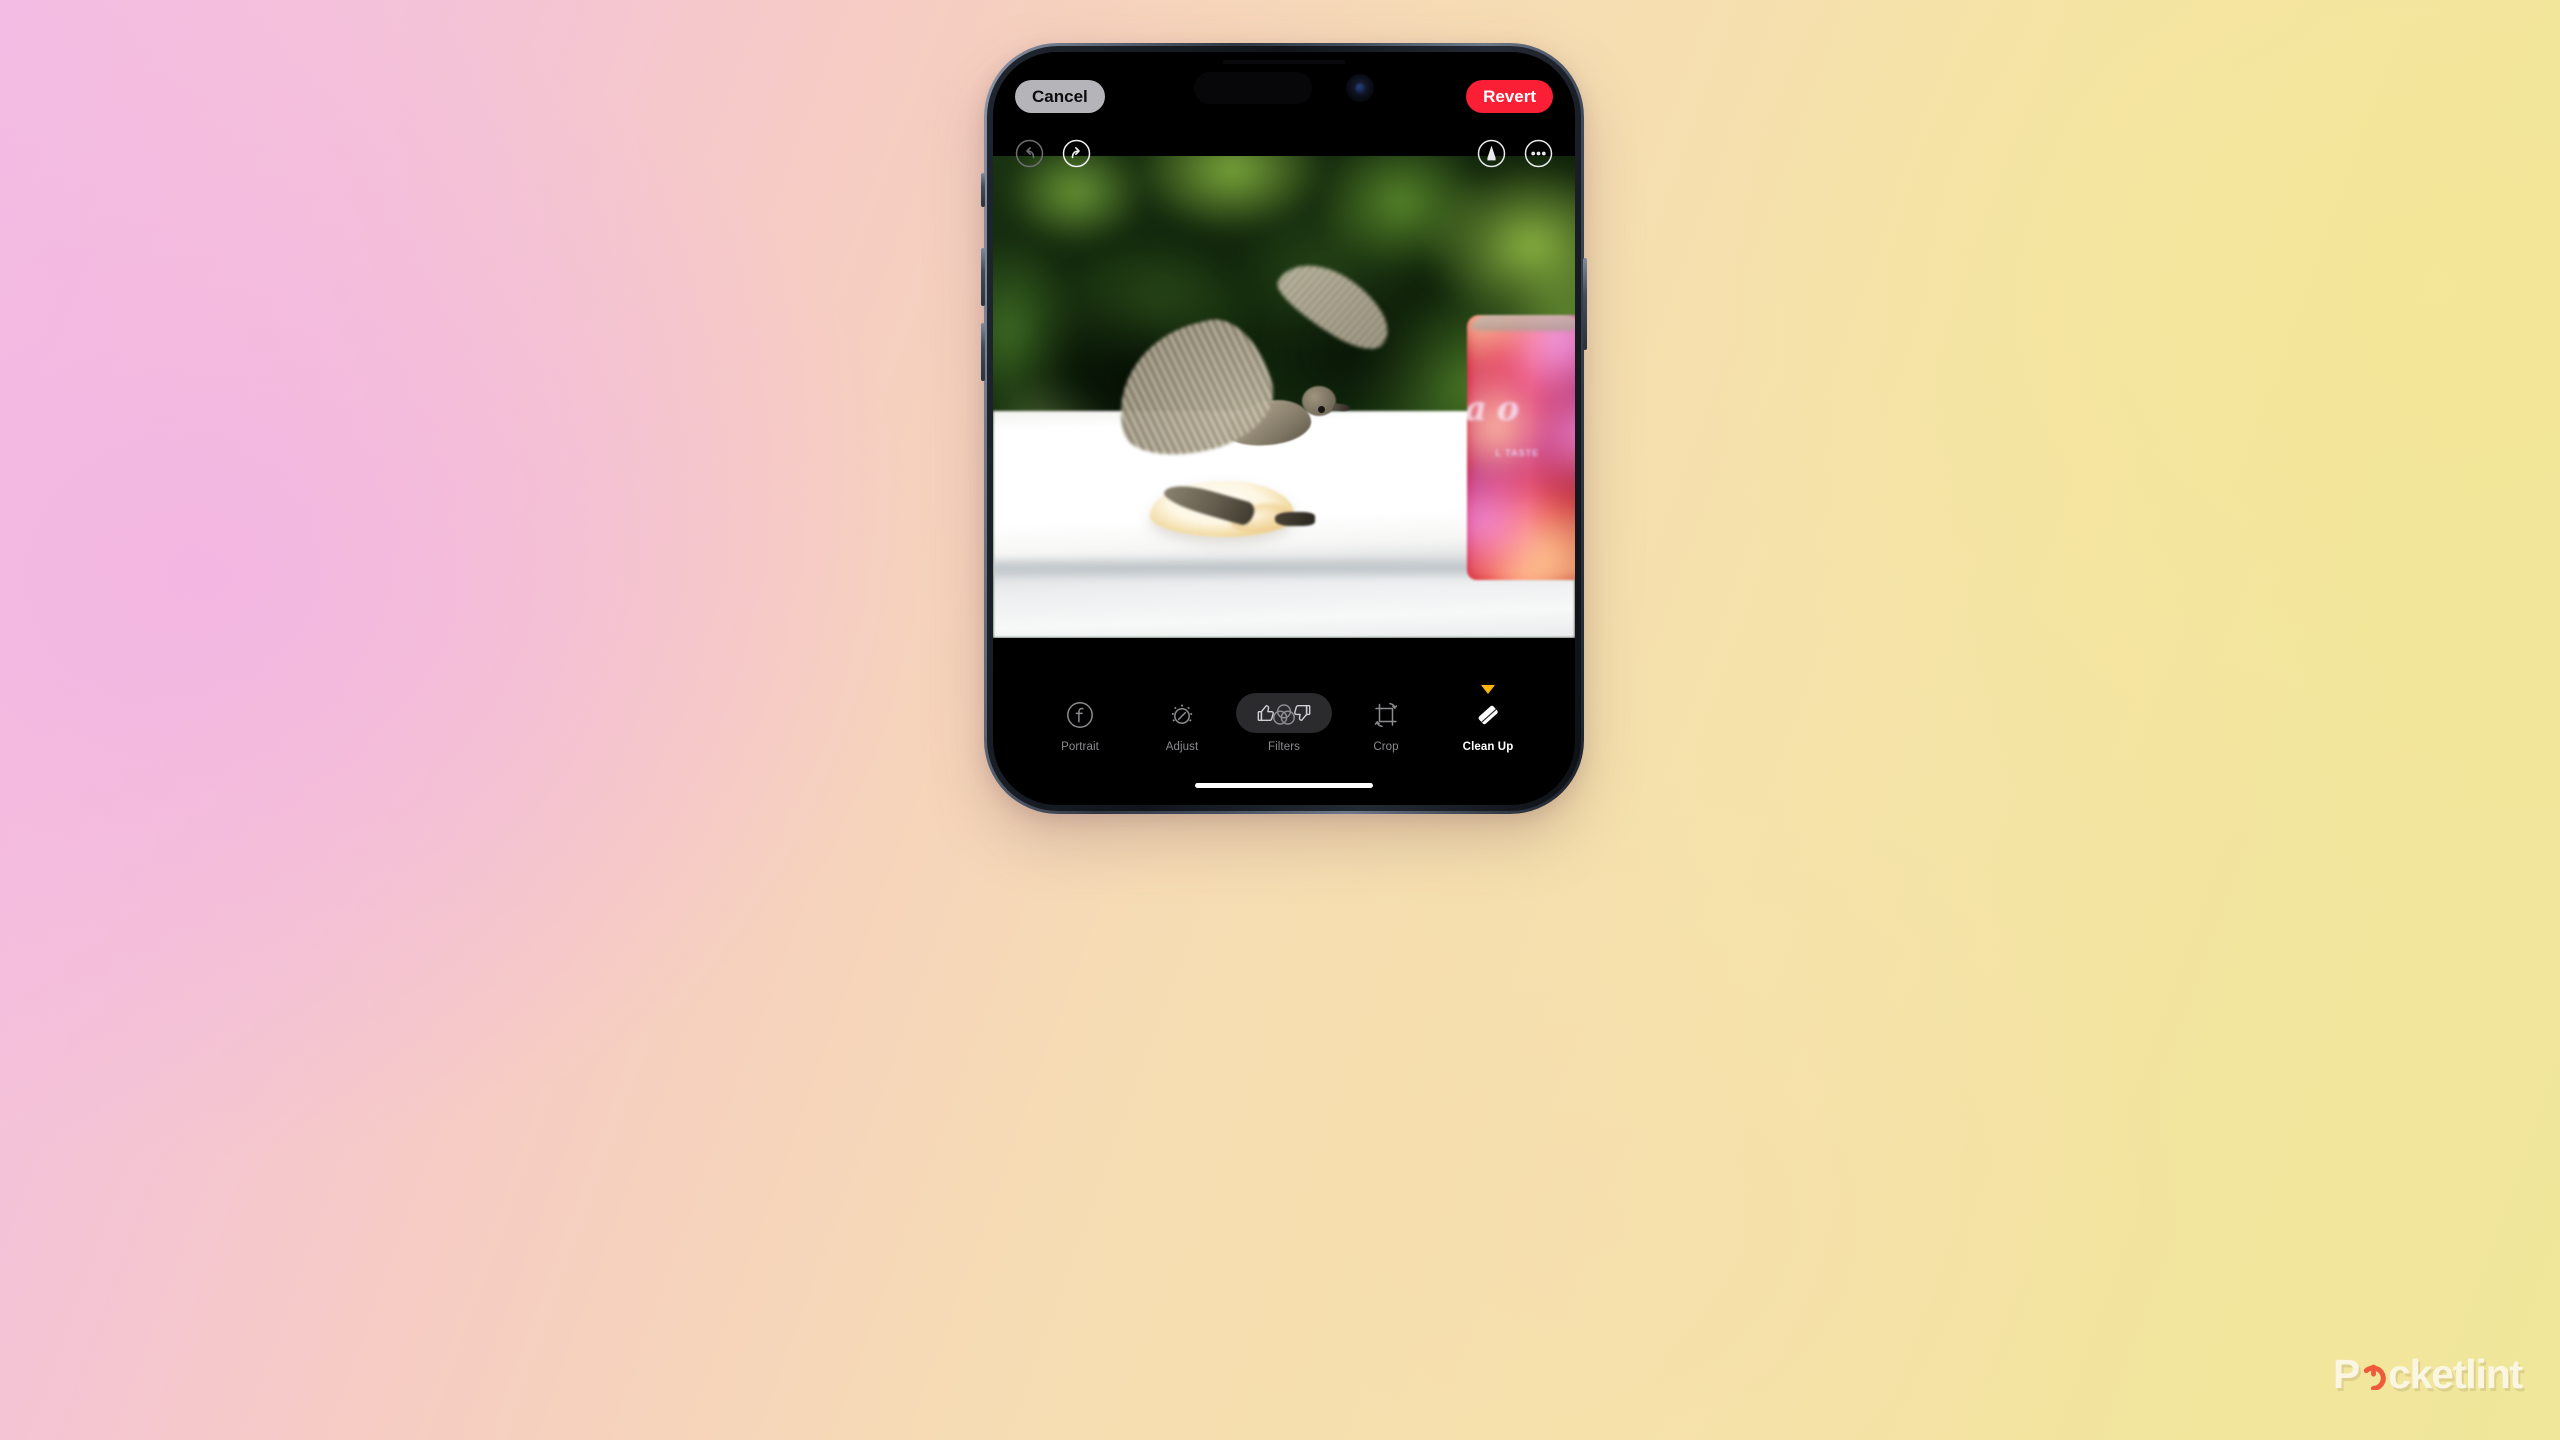 This screenshot has height=1440, width=2560. I want to click on cleanup-shimmer-overlay, so click(1520, 448).